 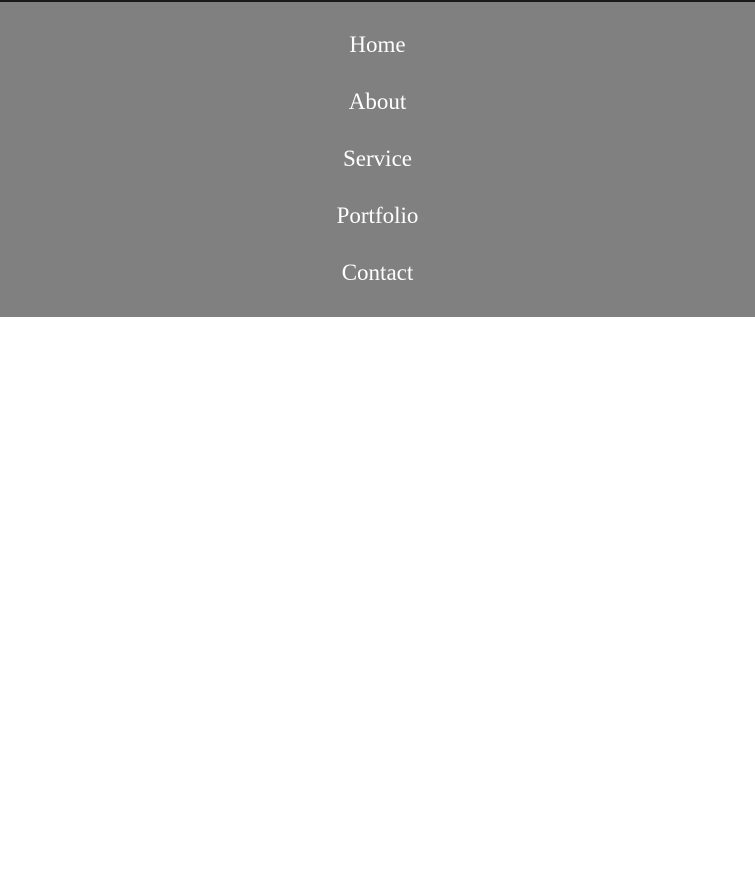 I want to click on nav-item-about: About, so click(x=377, y=101).